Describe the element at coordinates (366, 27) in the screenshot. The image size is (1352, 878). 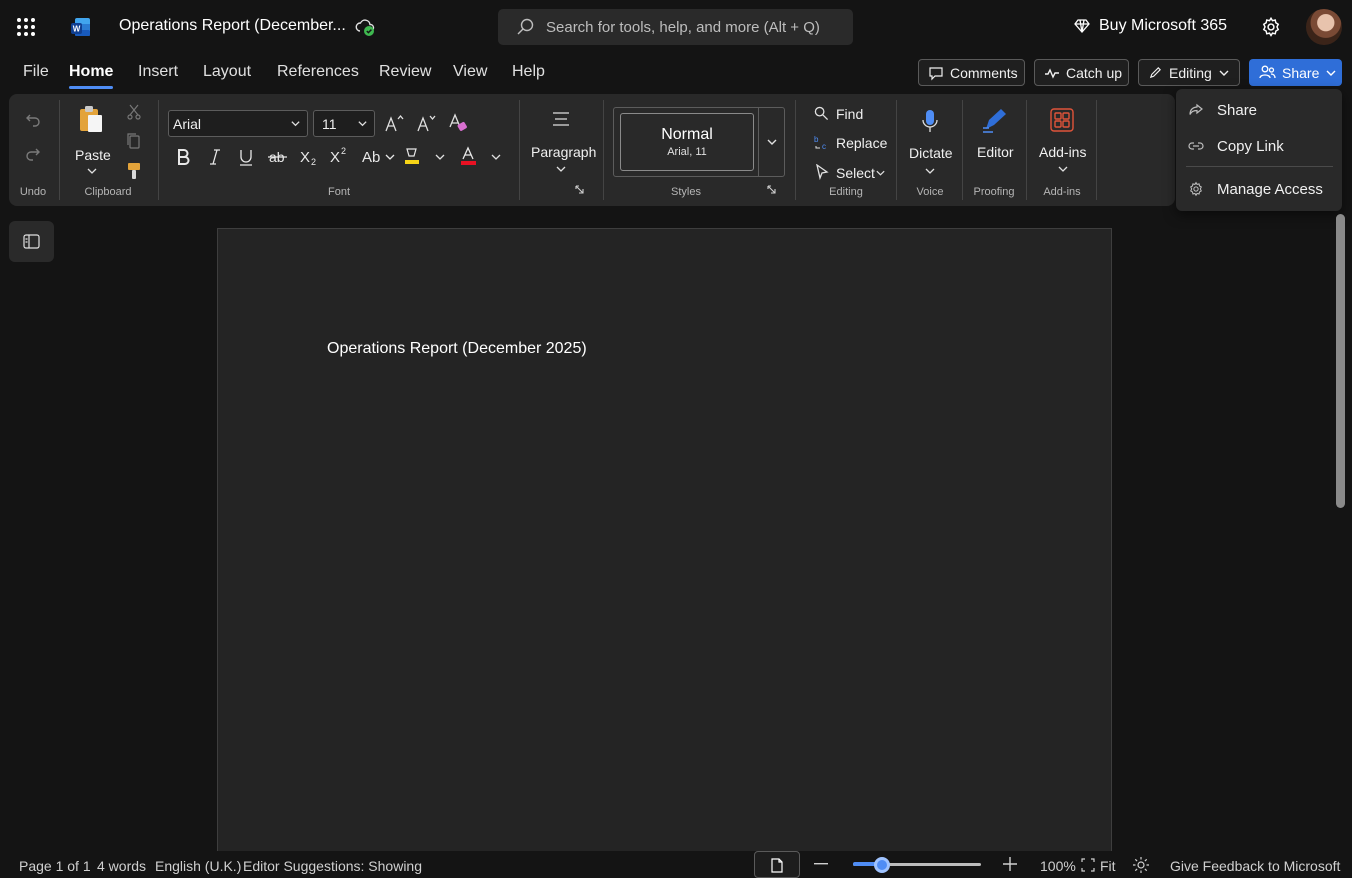
I see `cloud-saved-icon` at that location.